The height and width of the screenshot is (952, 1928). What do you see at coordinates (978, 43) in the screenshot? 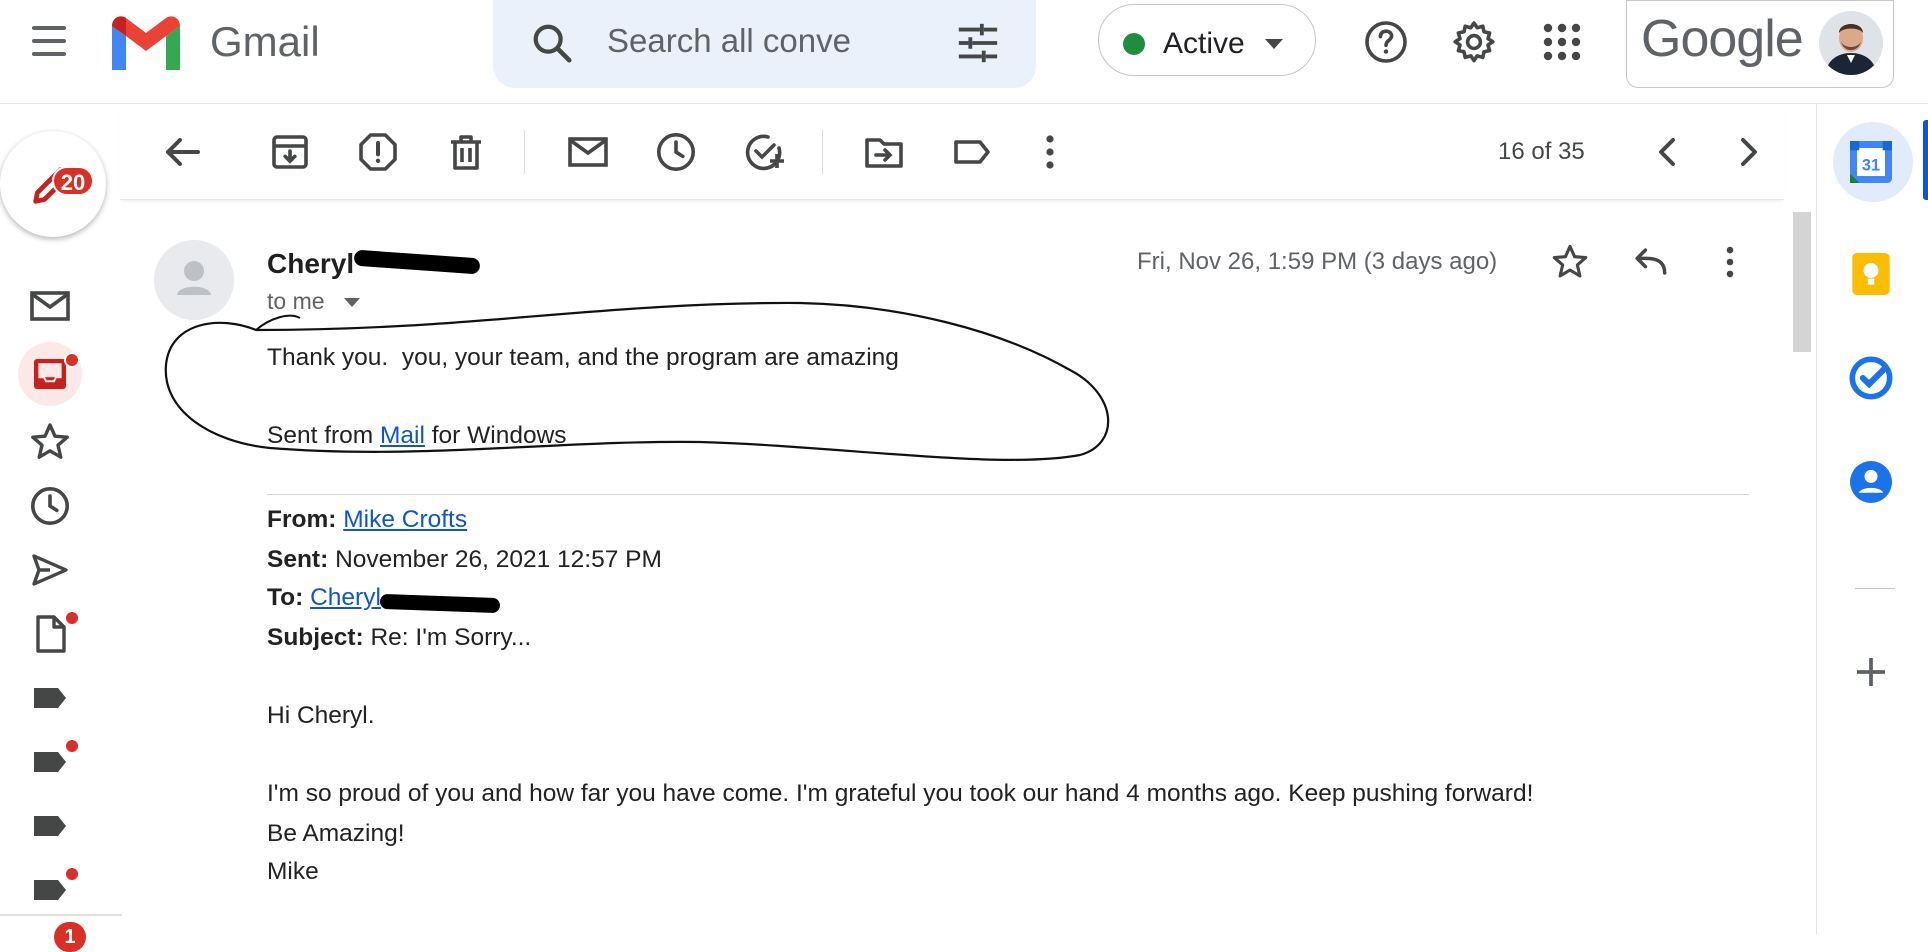
I see `search-options-icon` at bounding box center [978, 43].